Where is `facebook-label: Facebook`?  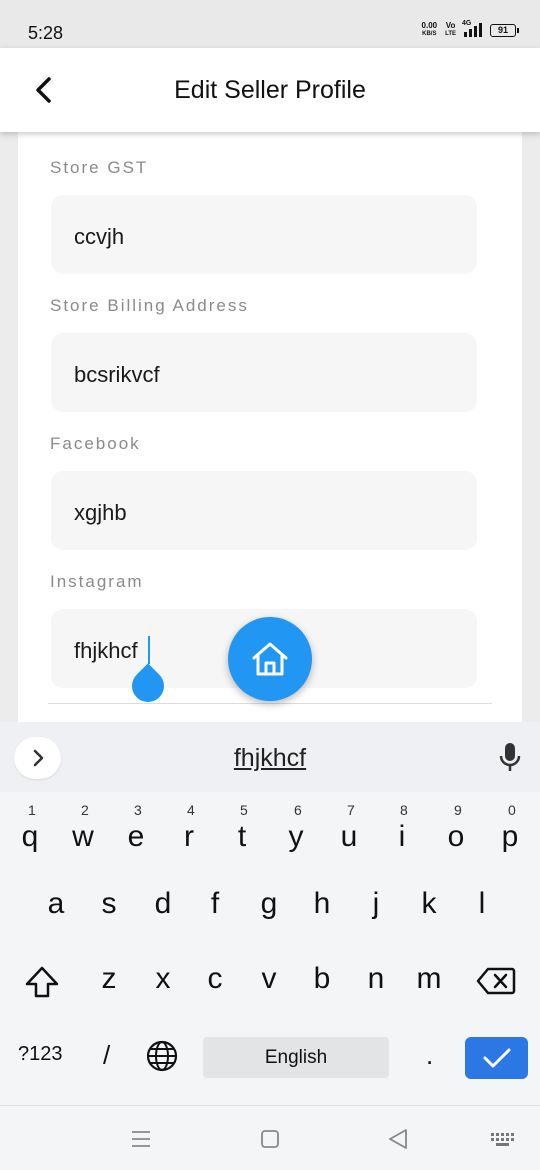 facebook-label: Facebook is located at coordinates (95, 443).